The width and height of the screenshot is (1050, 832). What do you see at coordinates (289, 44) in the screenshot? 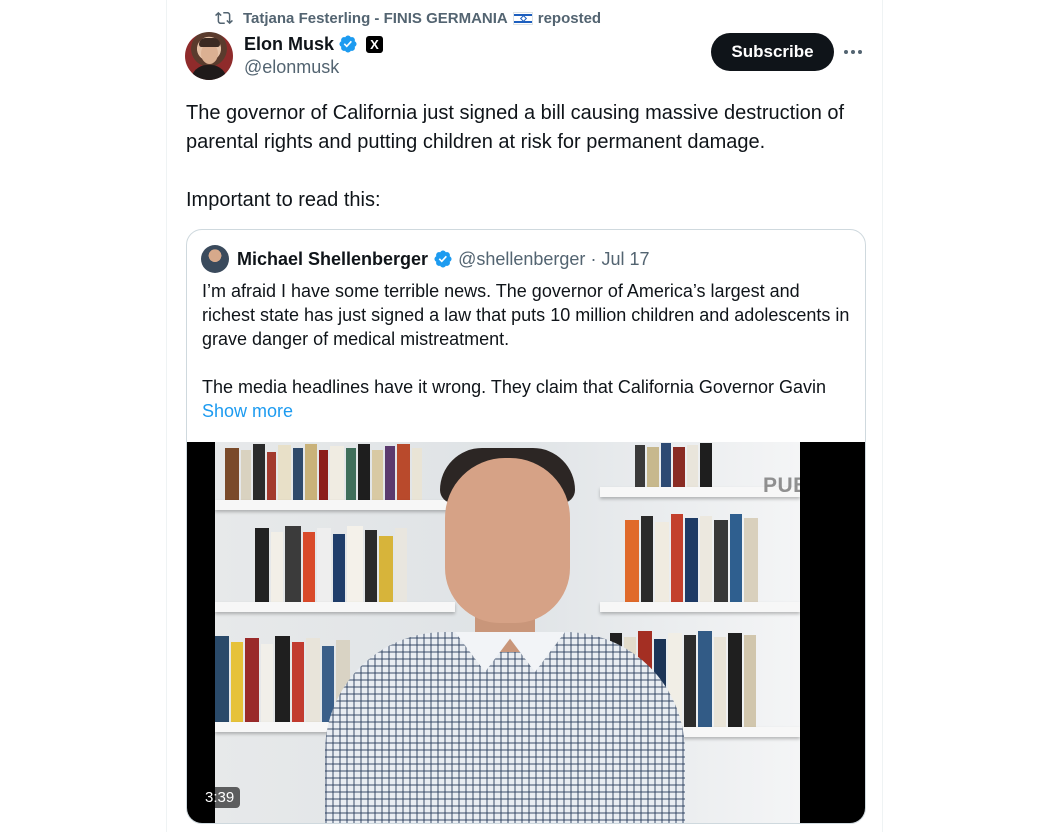
I see `author-name: Elon Musk` at bounding box center [289, 44].